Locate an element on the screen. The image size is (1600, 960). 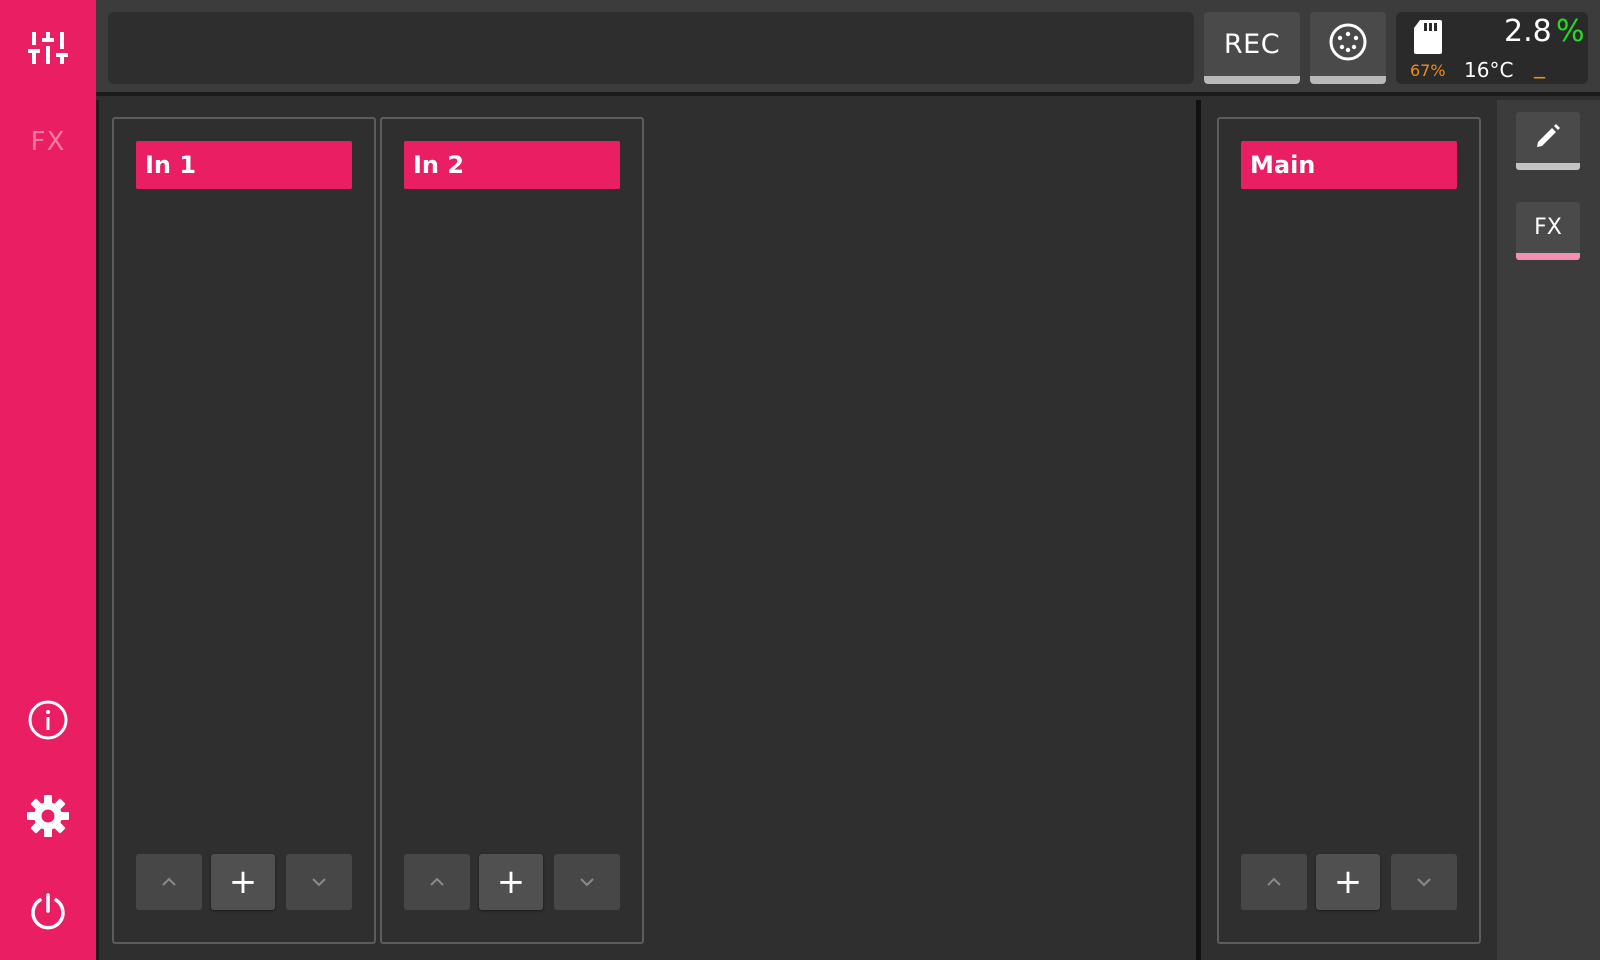
sidebar: FX is located at coordinates (48, 480).